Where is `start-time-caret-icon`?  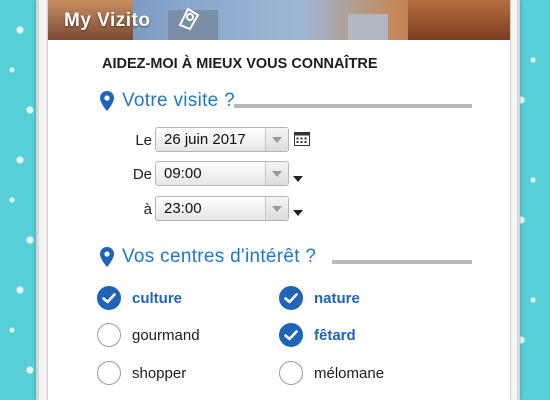 start-time-caret-icon is located at coordinates (298, 179).